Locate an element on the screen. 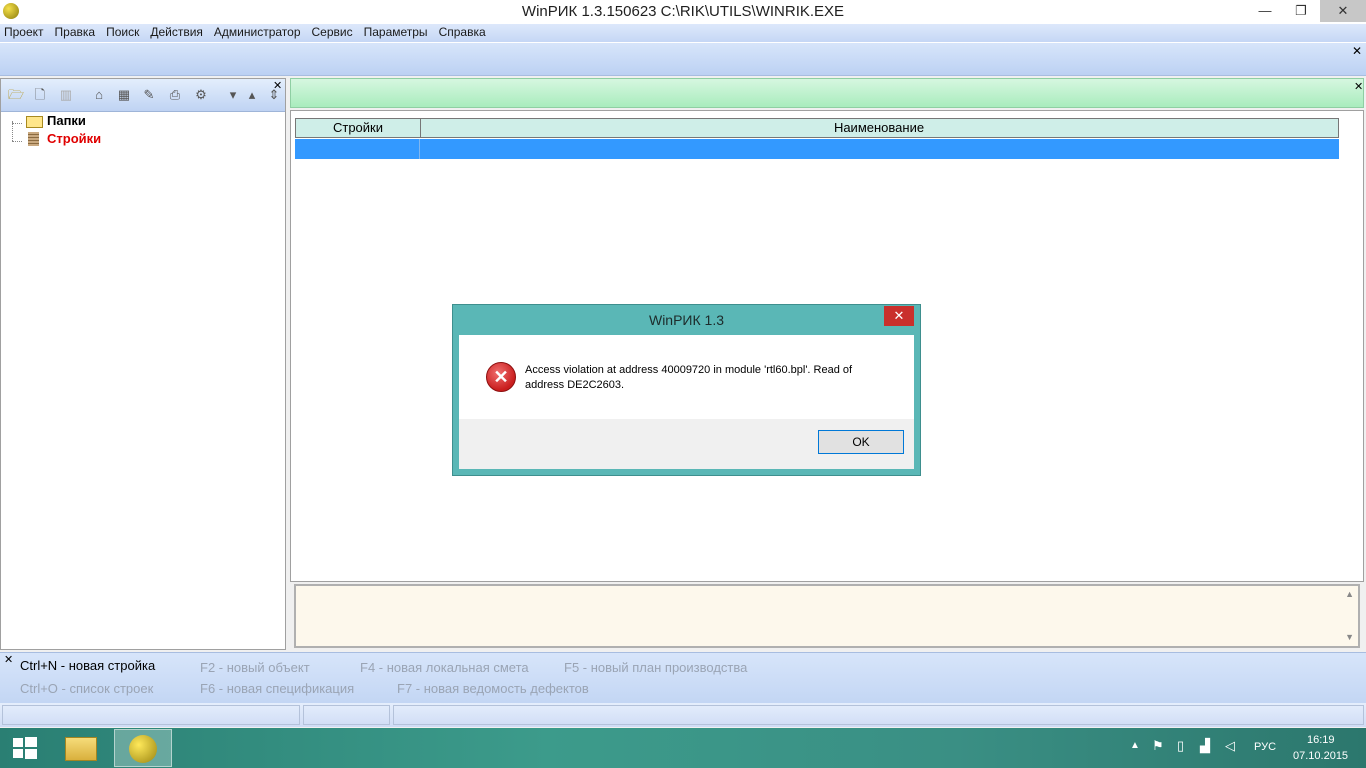 The image size is (1366, 768). hint-construction-list: Ctrl+O - список строек is located at coordinates (86, 688).